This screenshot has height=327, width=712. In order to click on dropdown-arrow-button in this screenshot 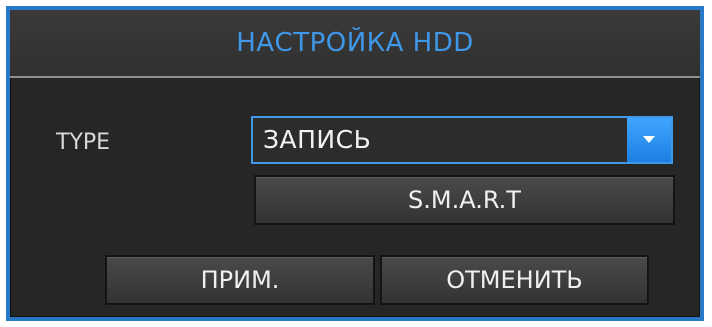, I will do `click(649, 140)`.